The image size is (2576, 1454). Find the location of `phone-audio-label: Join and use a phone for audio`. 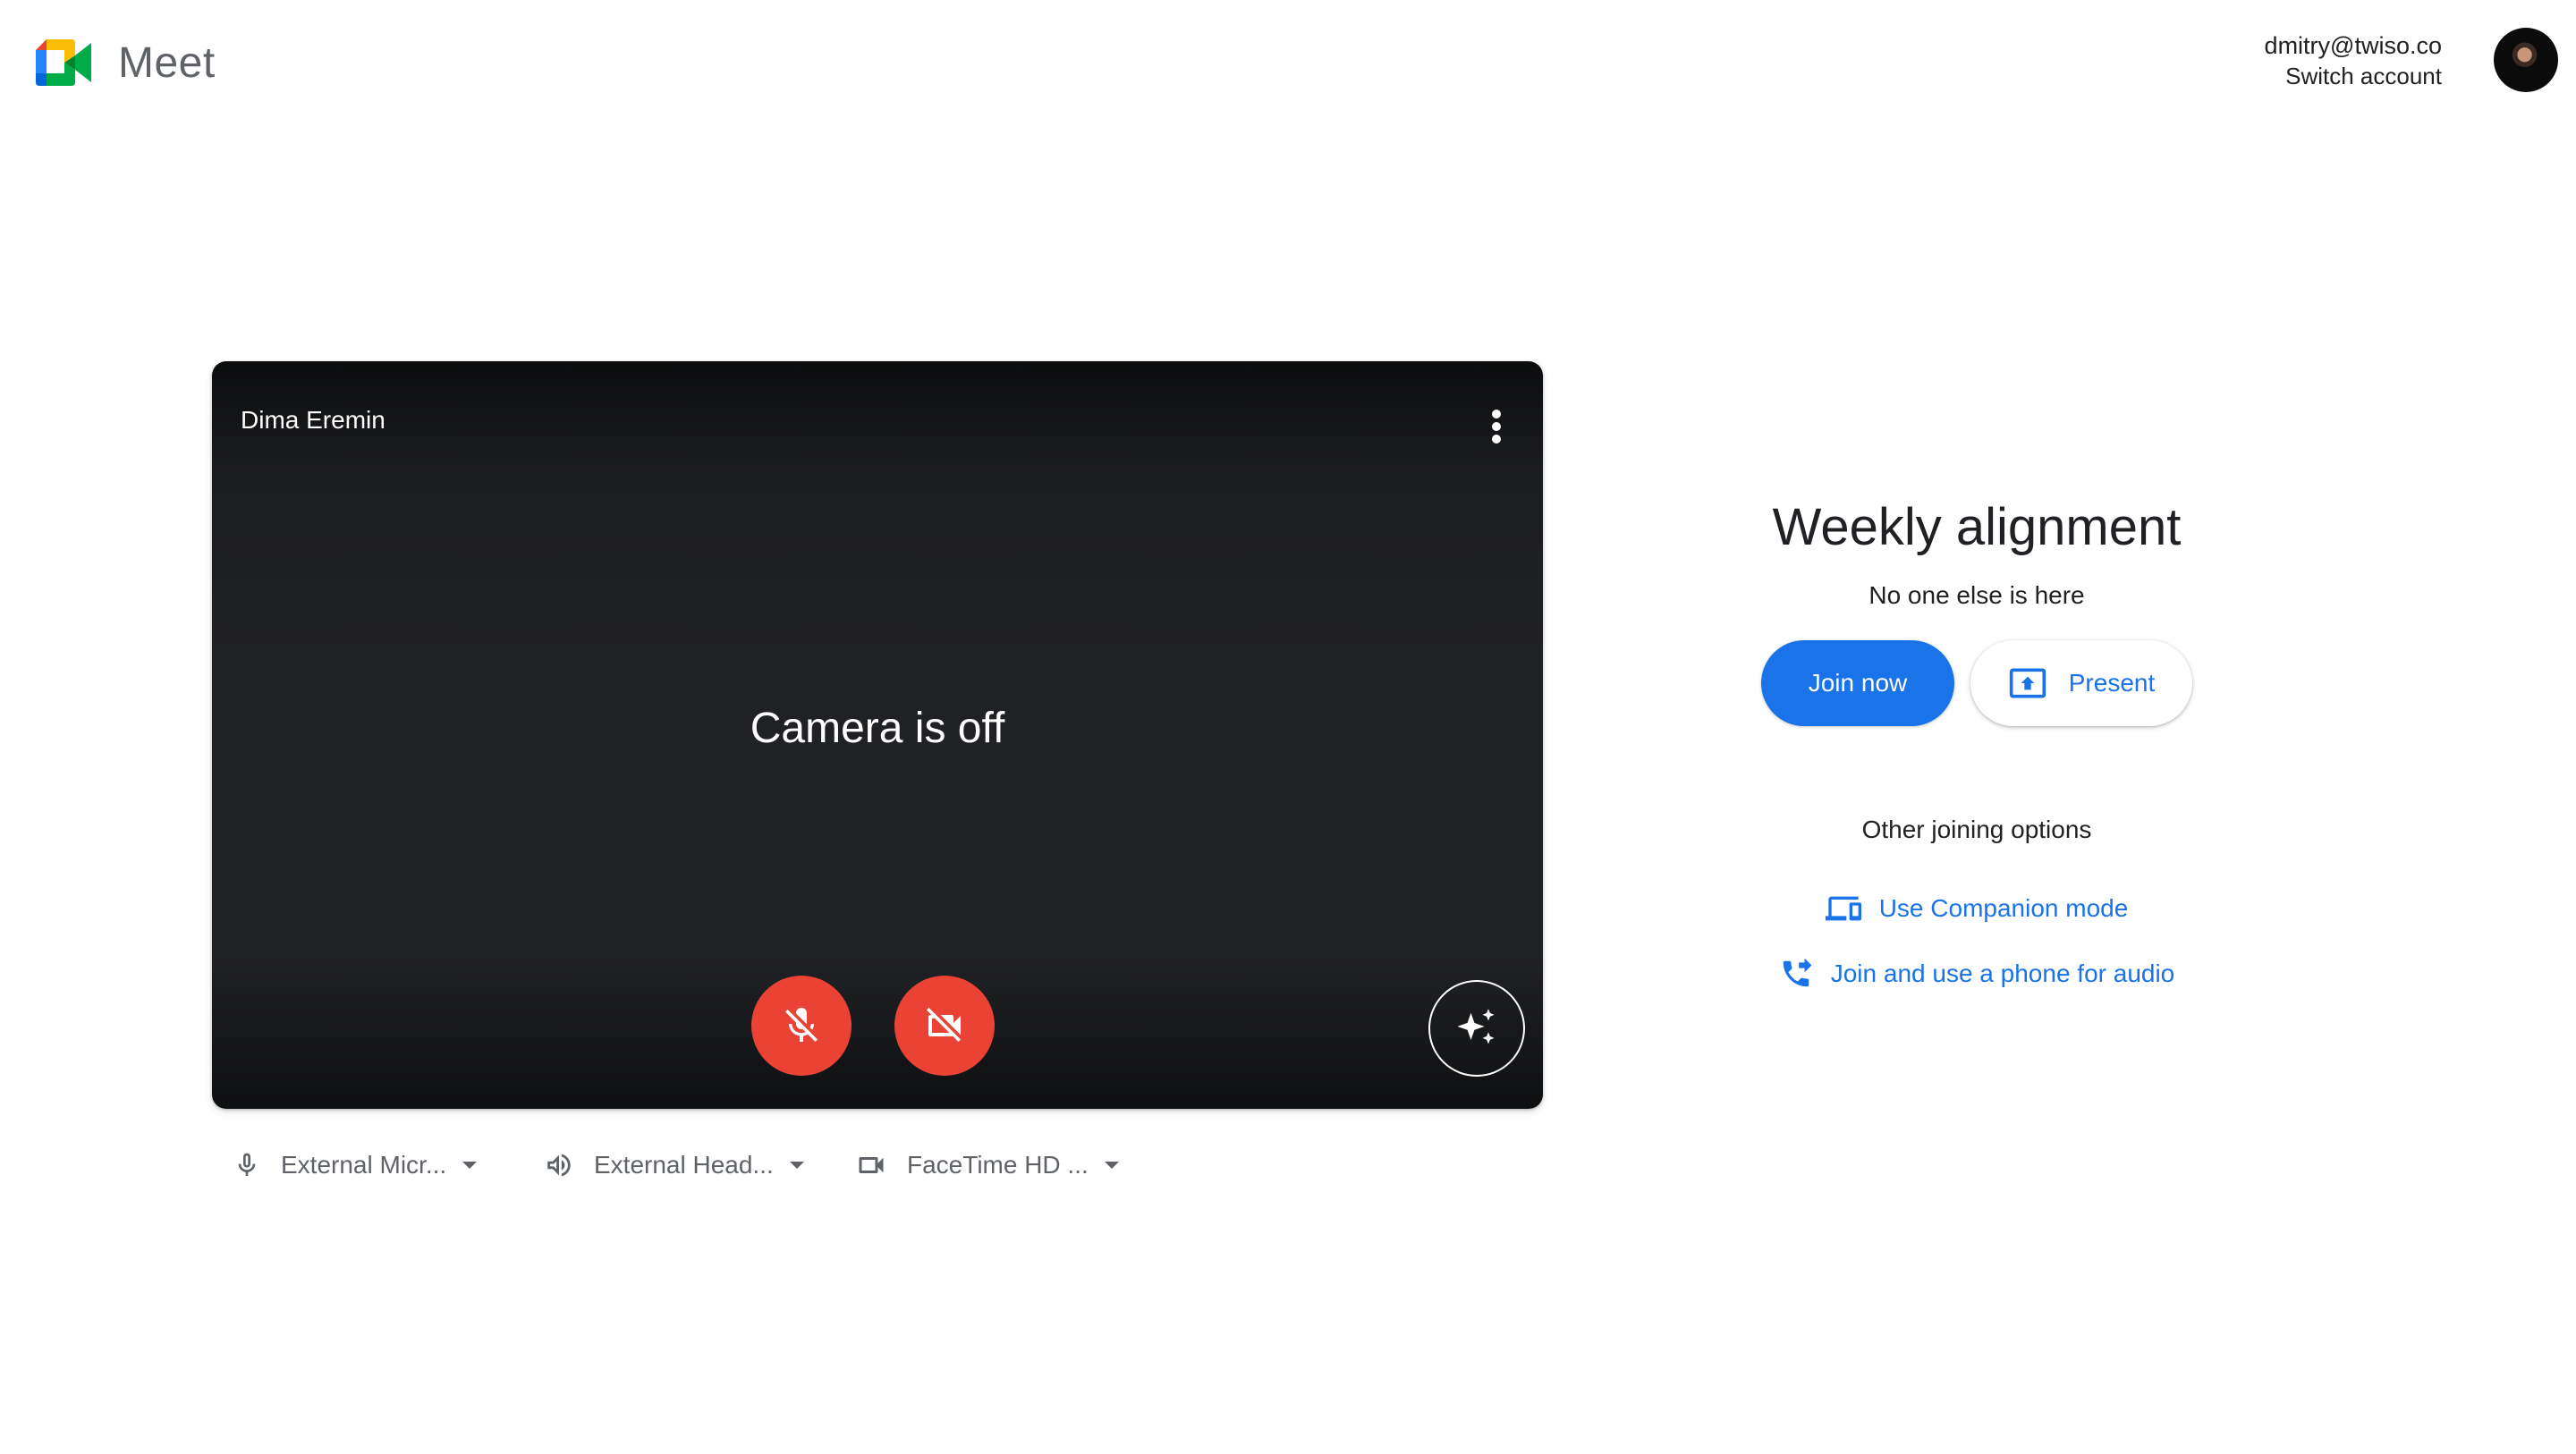

phone-audio-label: Join and use a phone for audio is located at coordinates (2002, 973).